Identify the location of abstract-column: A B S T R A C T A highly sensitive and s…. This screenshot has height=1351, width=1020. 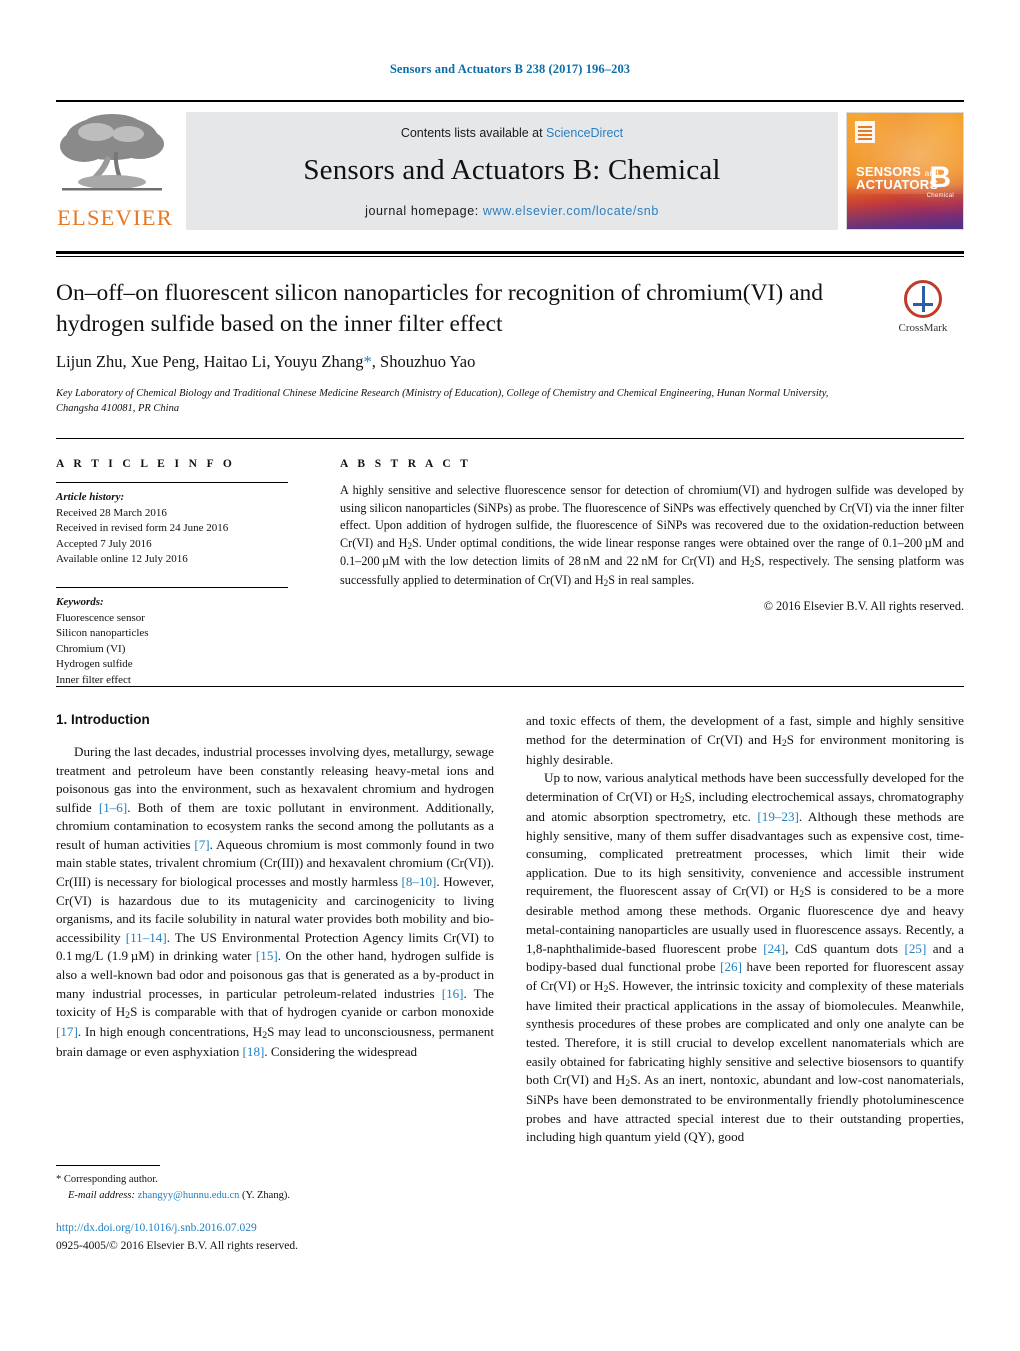
(652, 536).